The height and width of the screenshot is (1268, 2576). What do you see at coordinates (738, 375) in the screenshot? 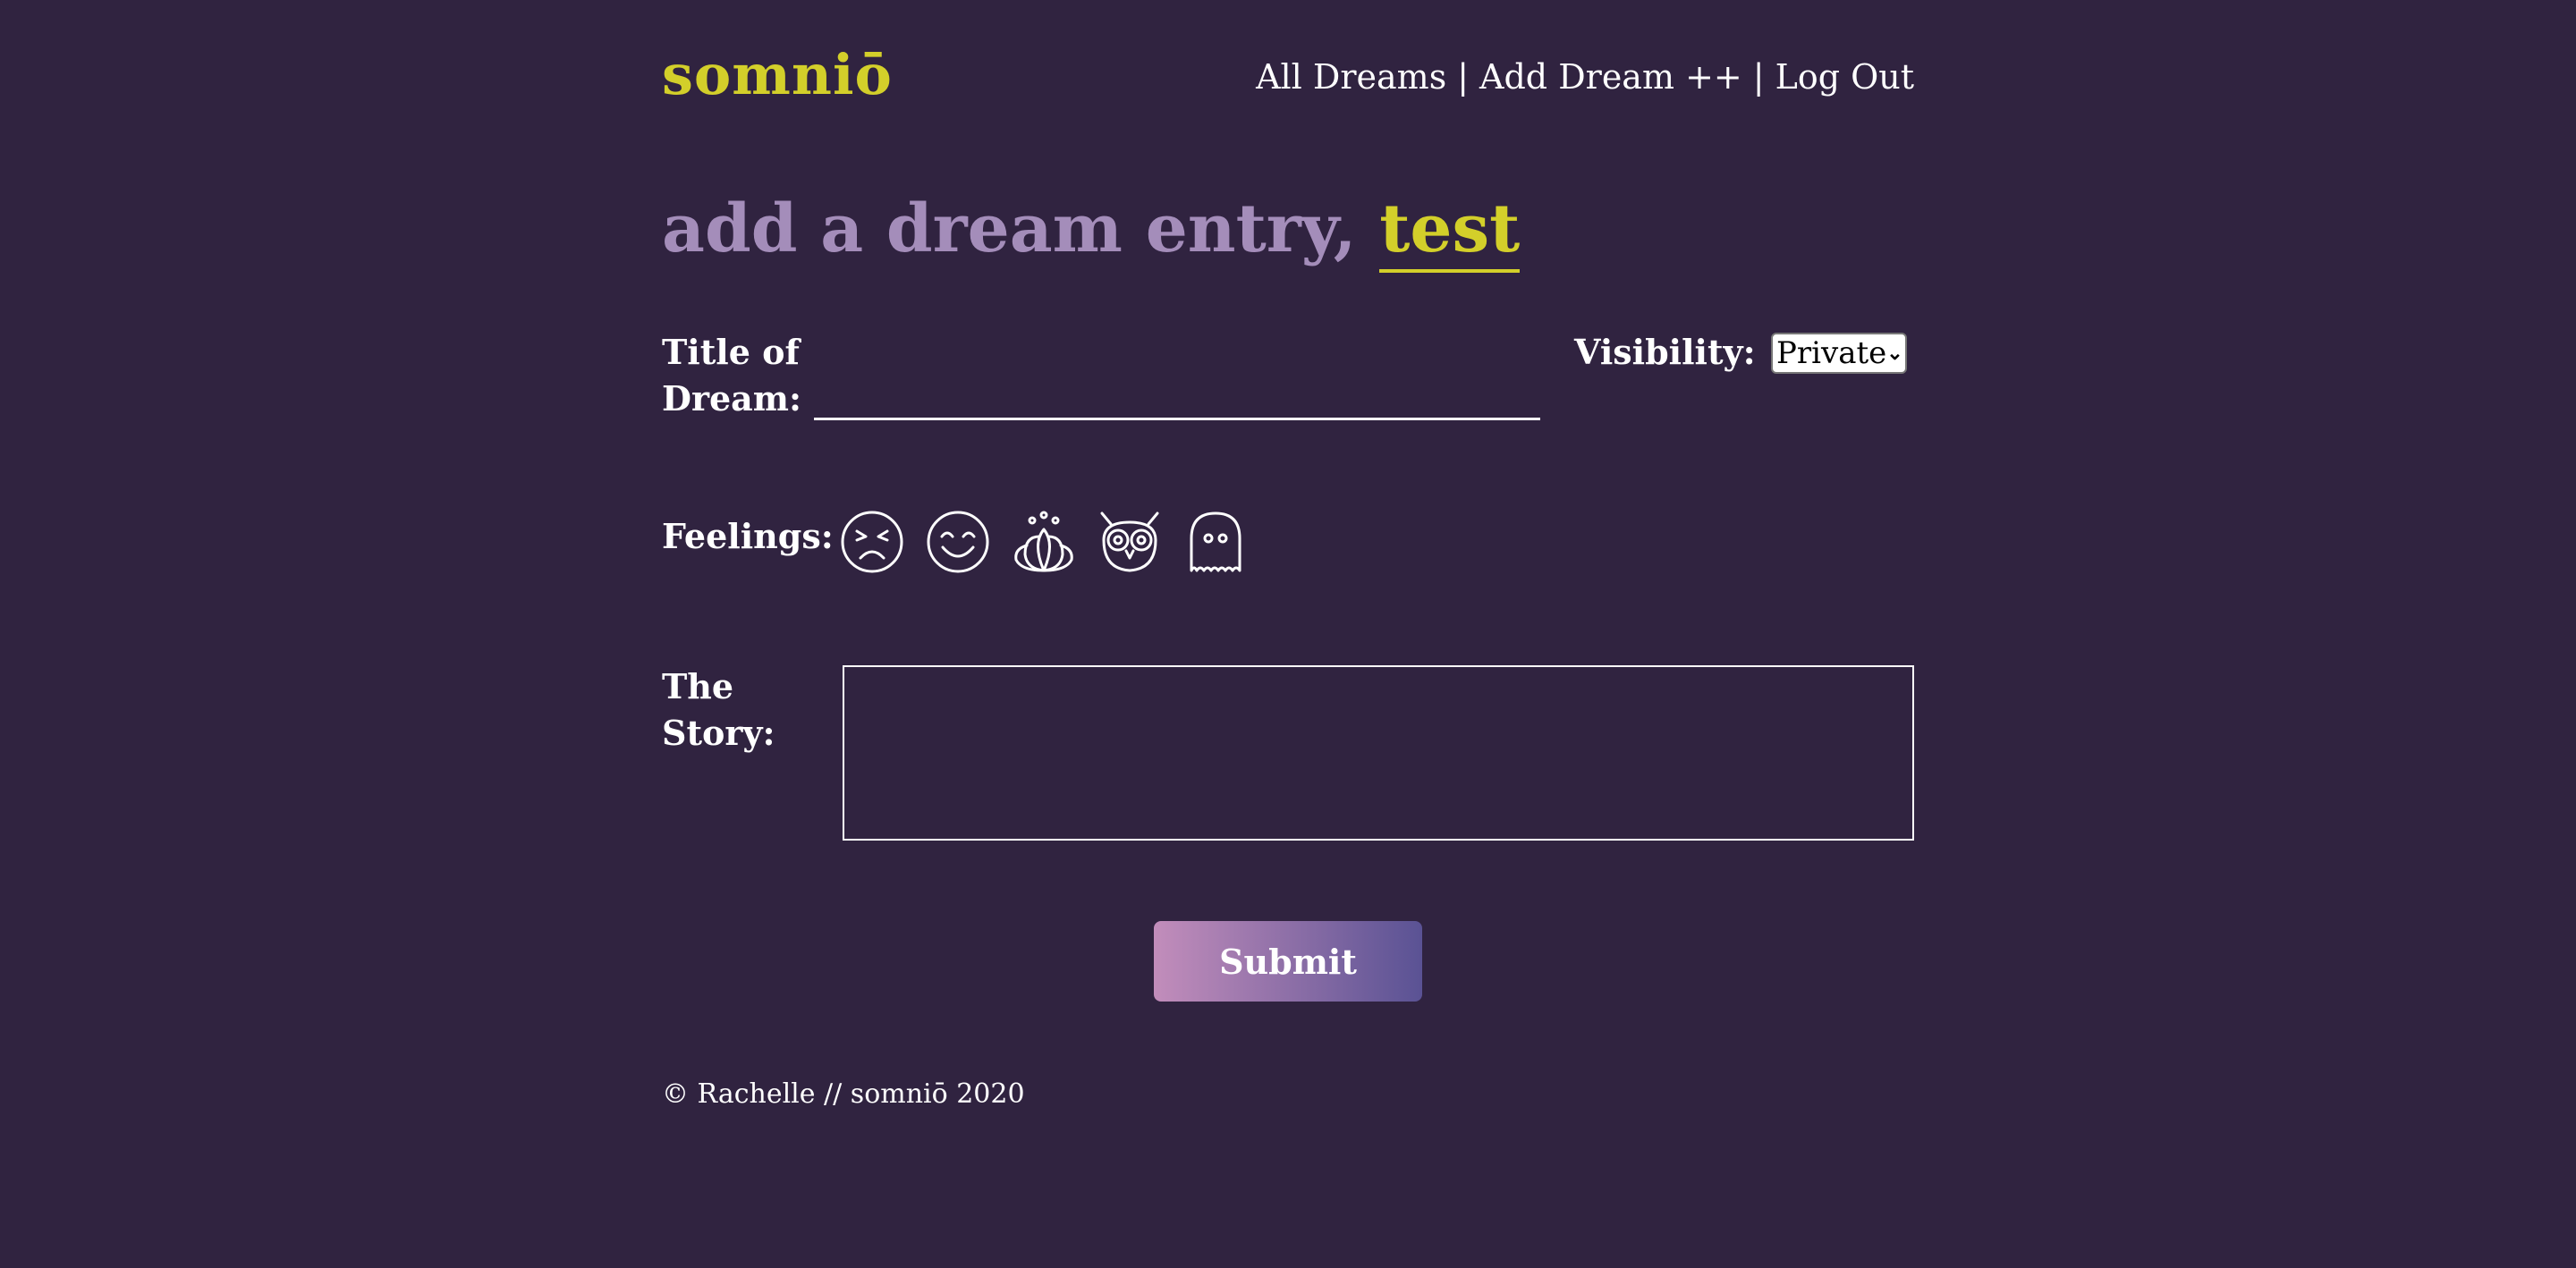
I see `title-label: Title of Dream:` at bounding box center [738, 375].